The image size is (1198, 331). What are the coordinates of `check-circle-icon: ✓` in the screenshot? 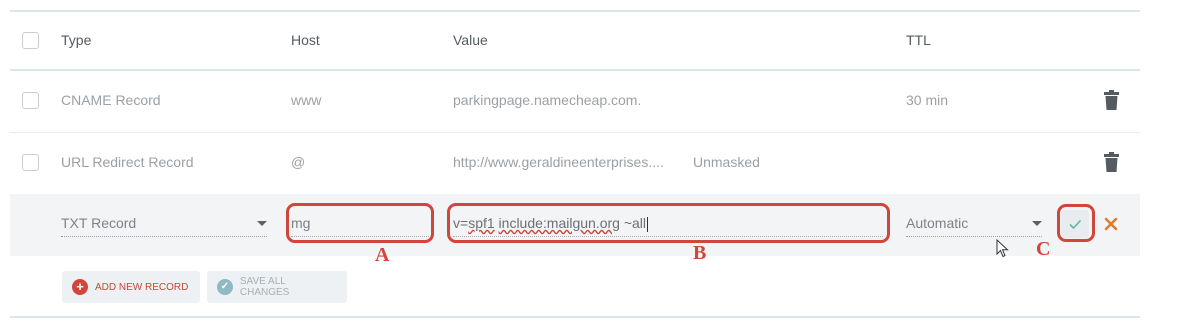 It's located at (225, 287).